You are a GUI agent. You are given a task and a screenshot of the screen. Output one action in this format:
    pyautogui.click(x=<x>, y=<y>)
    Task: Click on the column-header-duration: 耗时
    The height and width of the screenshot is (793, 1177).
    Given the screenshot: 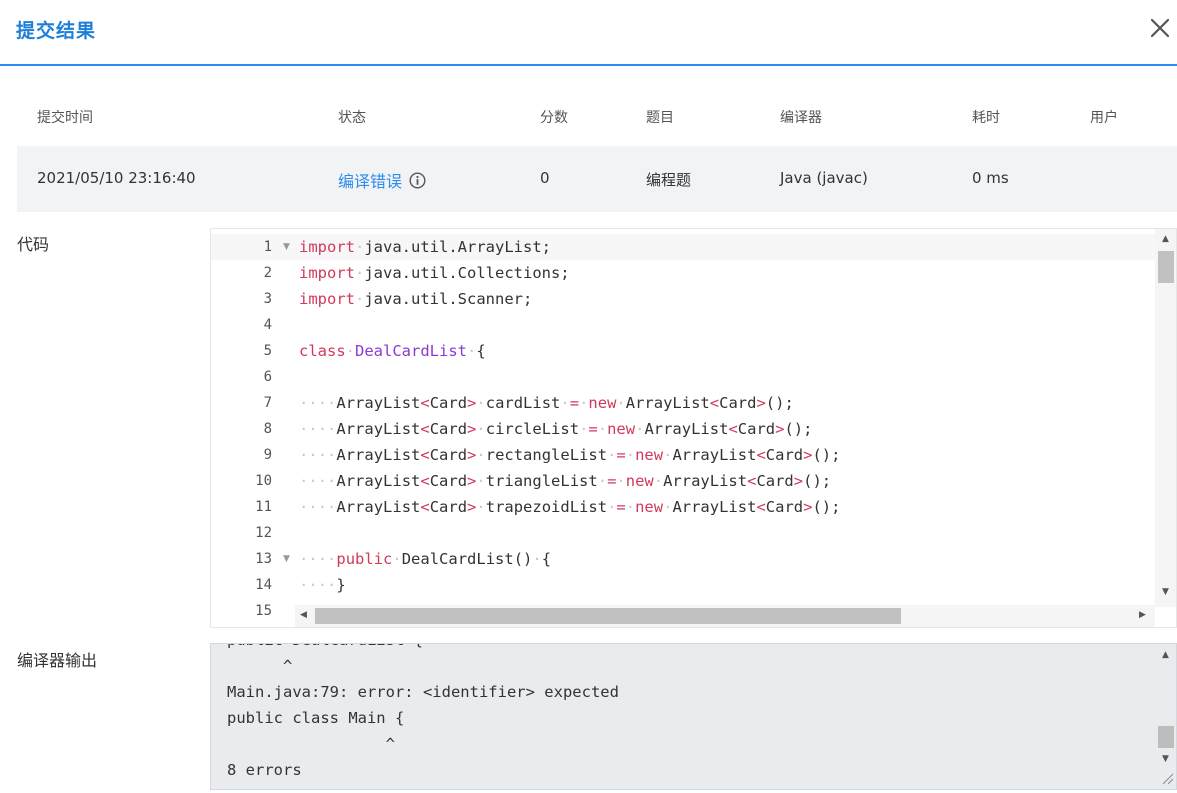 What is the action you would take?
    pyautogui.click(x=986, y=118)
    